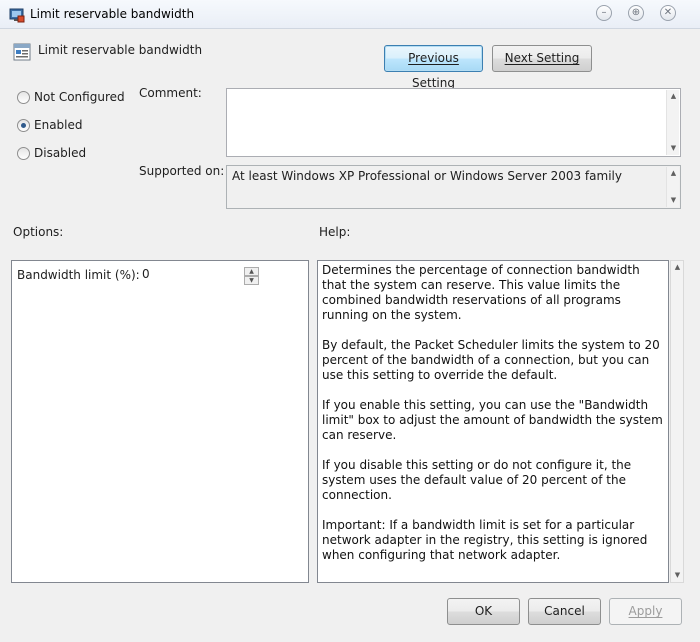  Describe the element at coordinates (251, 271) in the screenshot. I see `spin-up-icon: ▲` at that location.